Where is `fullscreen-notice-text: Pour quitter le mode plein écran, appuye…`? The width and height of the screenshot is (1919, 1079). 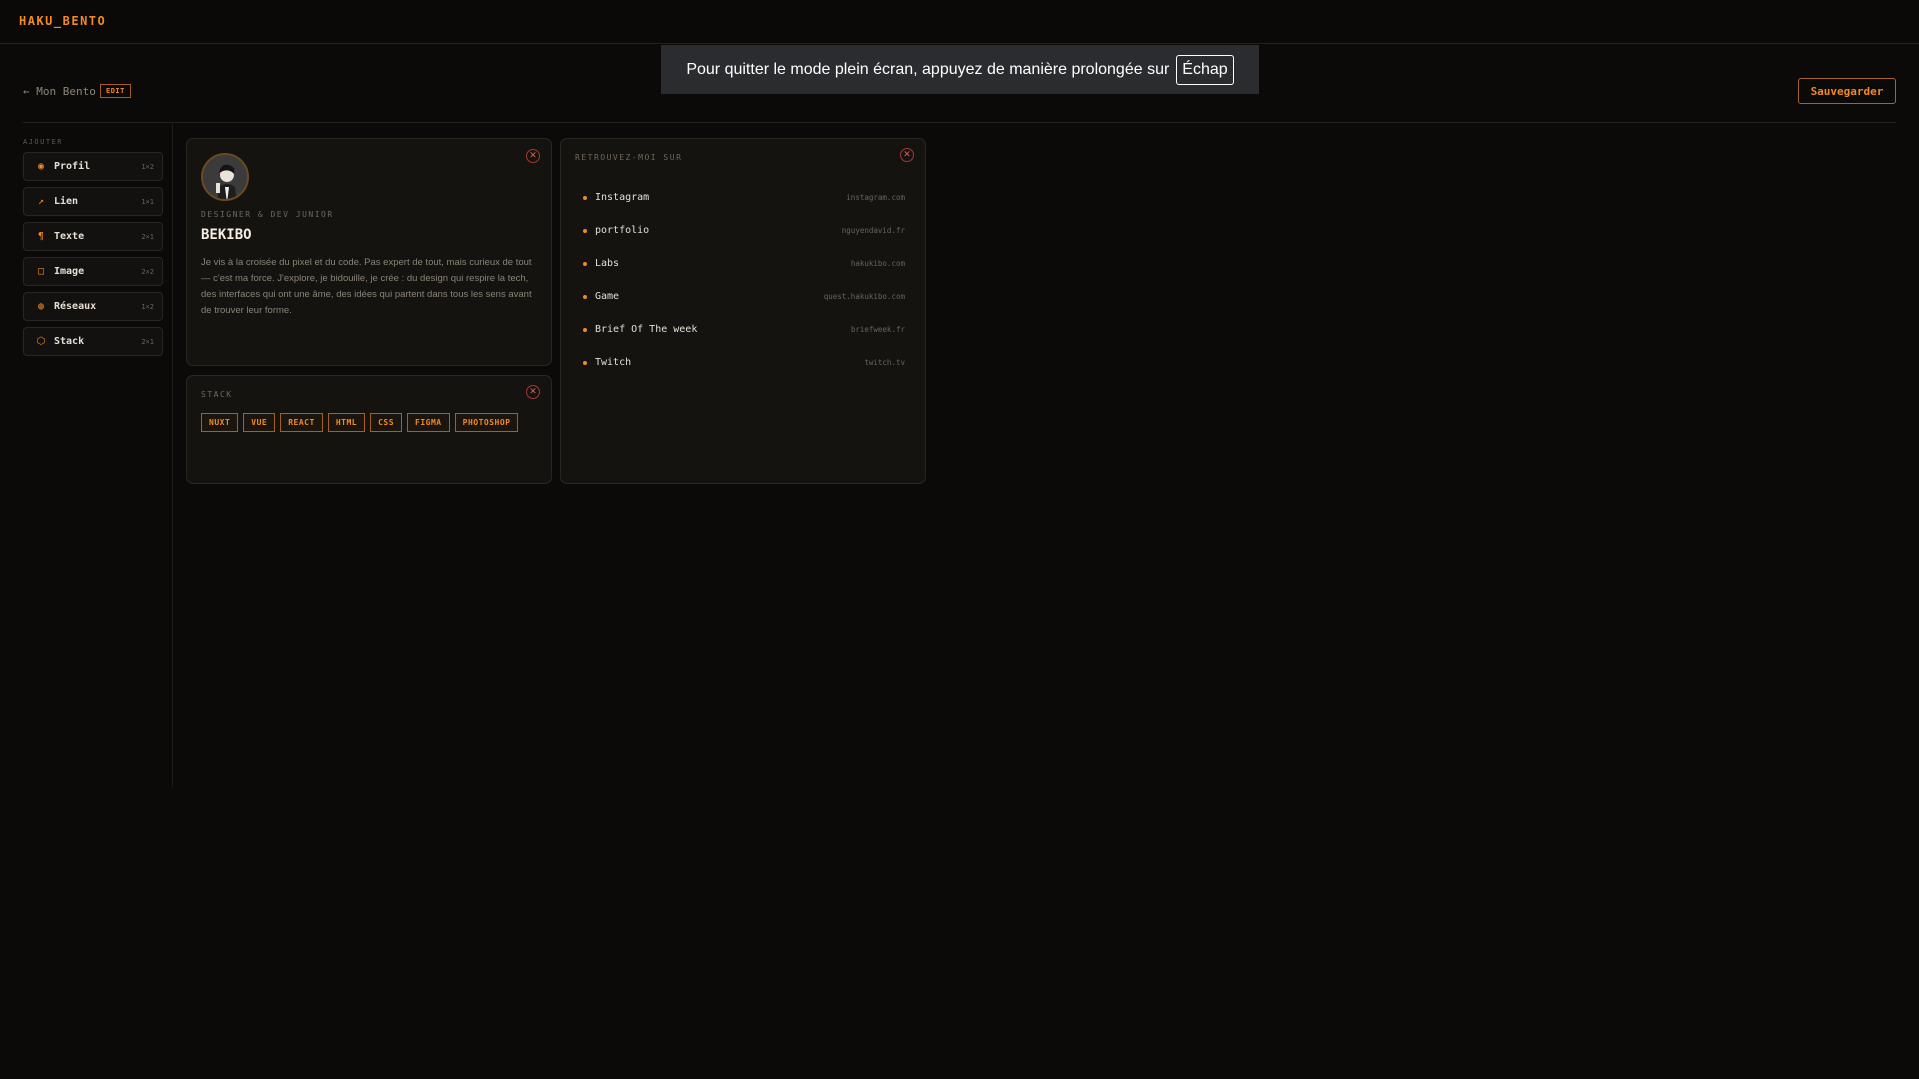
fullscreen-notice-text: Pour quitter le mode plein écran, appuye… is located at coordinates (928, 69).